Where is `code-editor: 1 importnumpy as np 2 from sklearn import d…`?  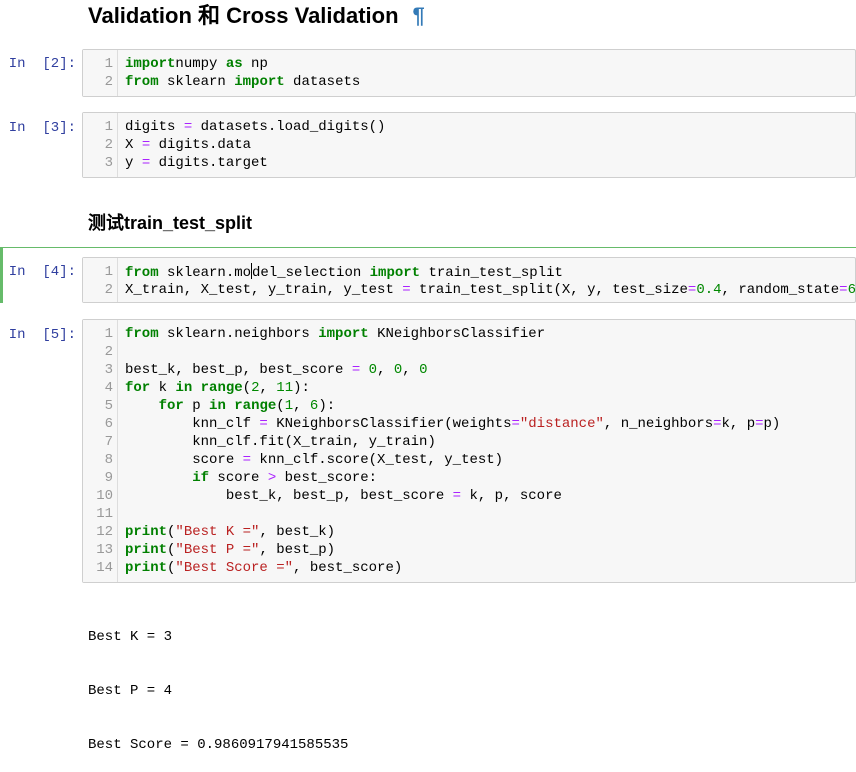 code-editor: 1 importnumpy as np 2 from sklearn import d… is located at coordinates (469, 73).